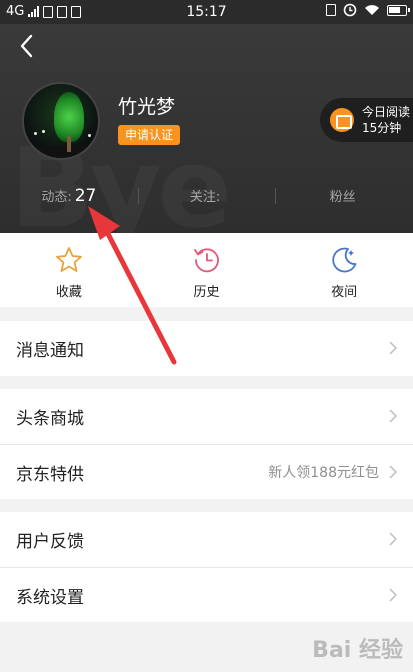 Image resolution: width=413 pixels, height=672 pixels. Describe the element at coordinates (382, 128) in the screenshot. I see `reading-time-value: 15分钟` at that location.